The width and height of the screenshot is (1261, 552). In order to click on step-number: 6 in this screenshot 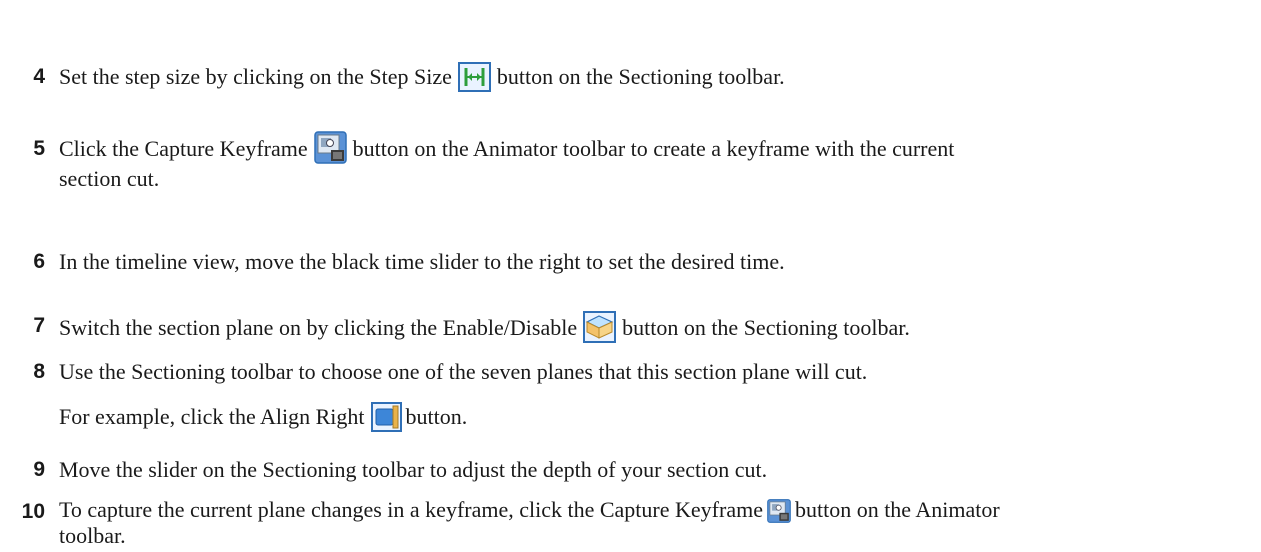, I will do `click(39, 261)`.